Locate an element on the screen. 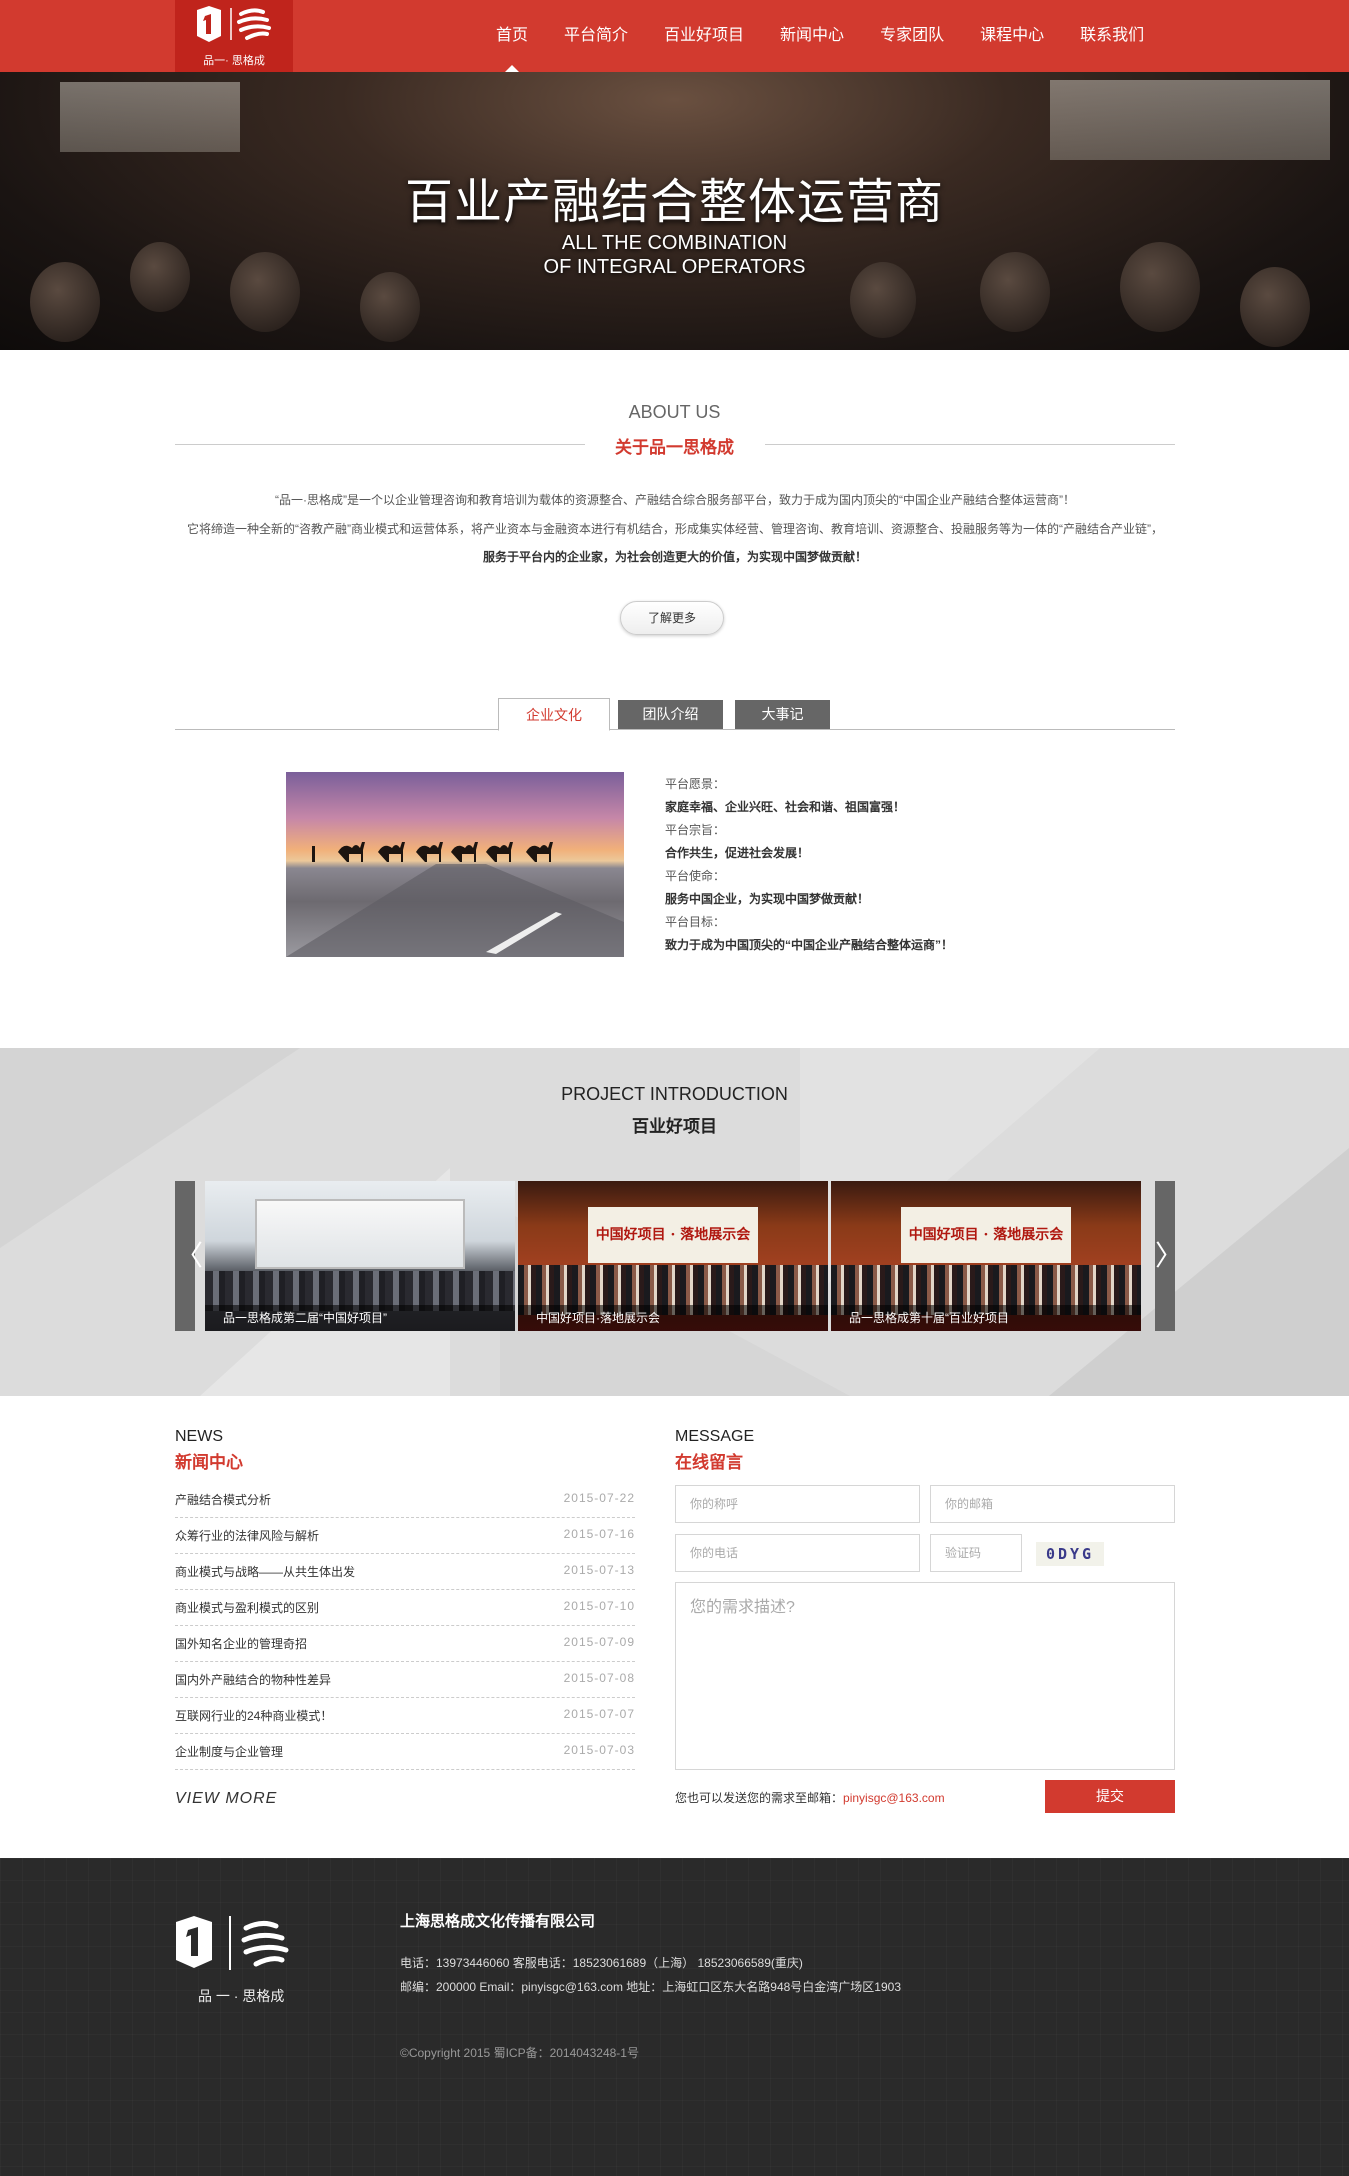 The width and height of the screenshot is (1349, 2176). nav-item-6: 联系我们 is located at coordinates (1112, 36).